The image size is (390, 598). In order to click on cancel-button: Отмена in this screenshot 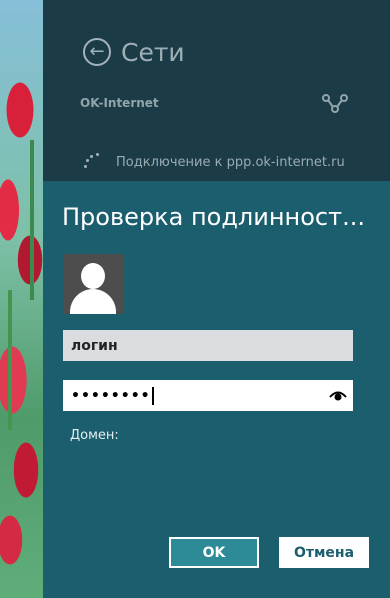, I will do `click(324, 552)`.